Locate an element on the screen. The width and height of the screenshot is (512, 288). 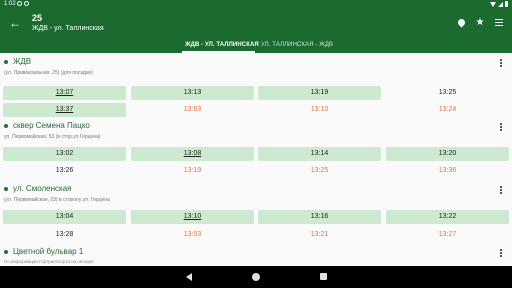
notification-icons is located at coordinates (23, 3).